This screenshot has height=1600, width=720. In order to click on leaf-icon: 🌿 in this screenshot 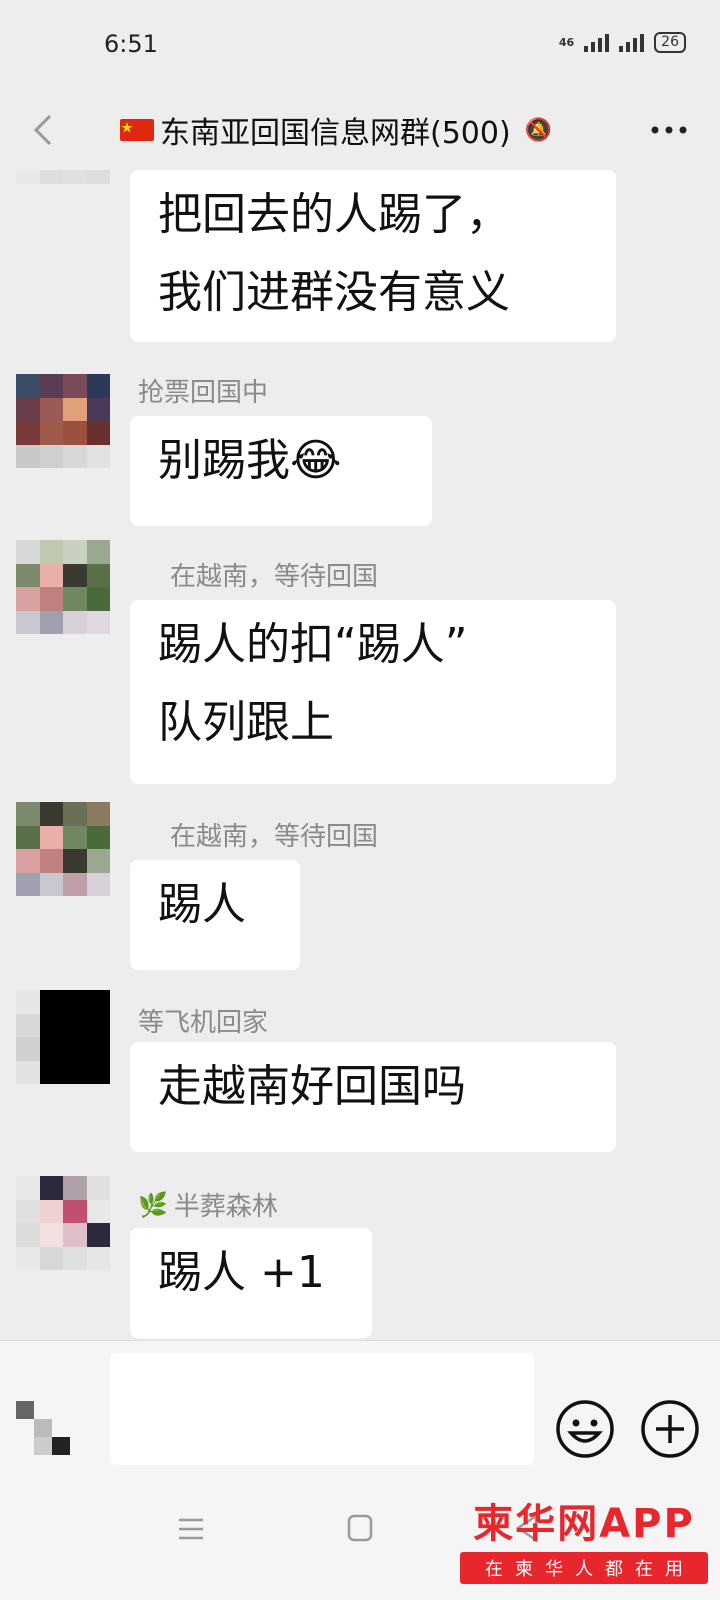, I will do `click(153, 1204)`.